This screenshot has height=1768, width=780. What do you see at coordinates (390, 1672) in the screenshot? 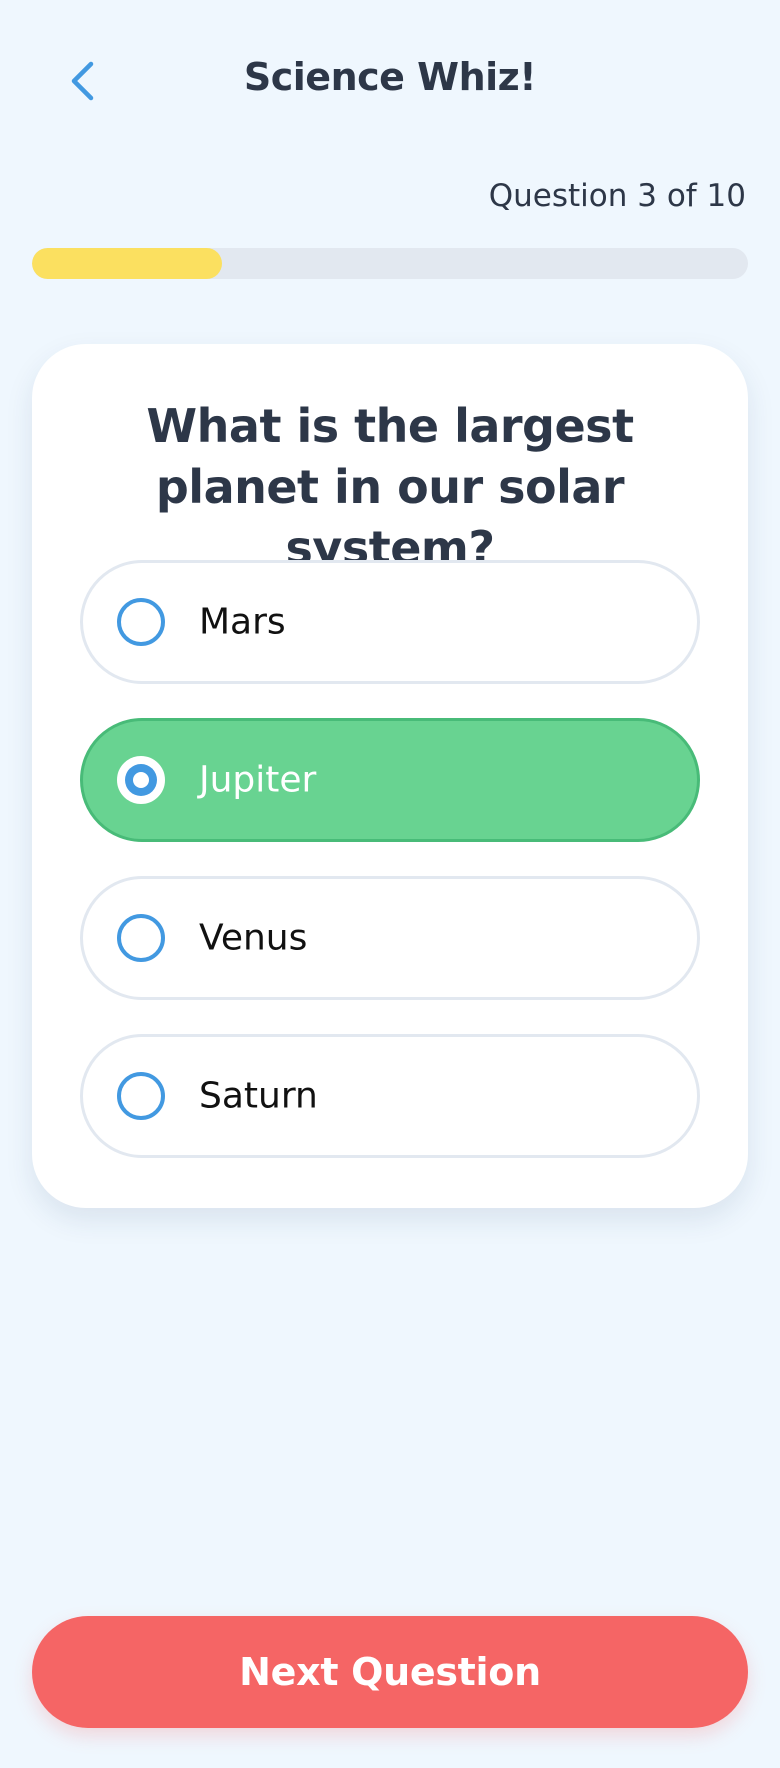
I see `next-question-button: Next Question` at bounding box center [390, 1672].